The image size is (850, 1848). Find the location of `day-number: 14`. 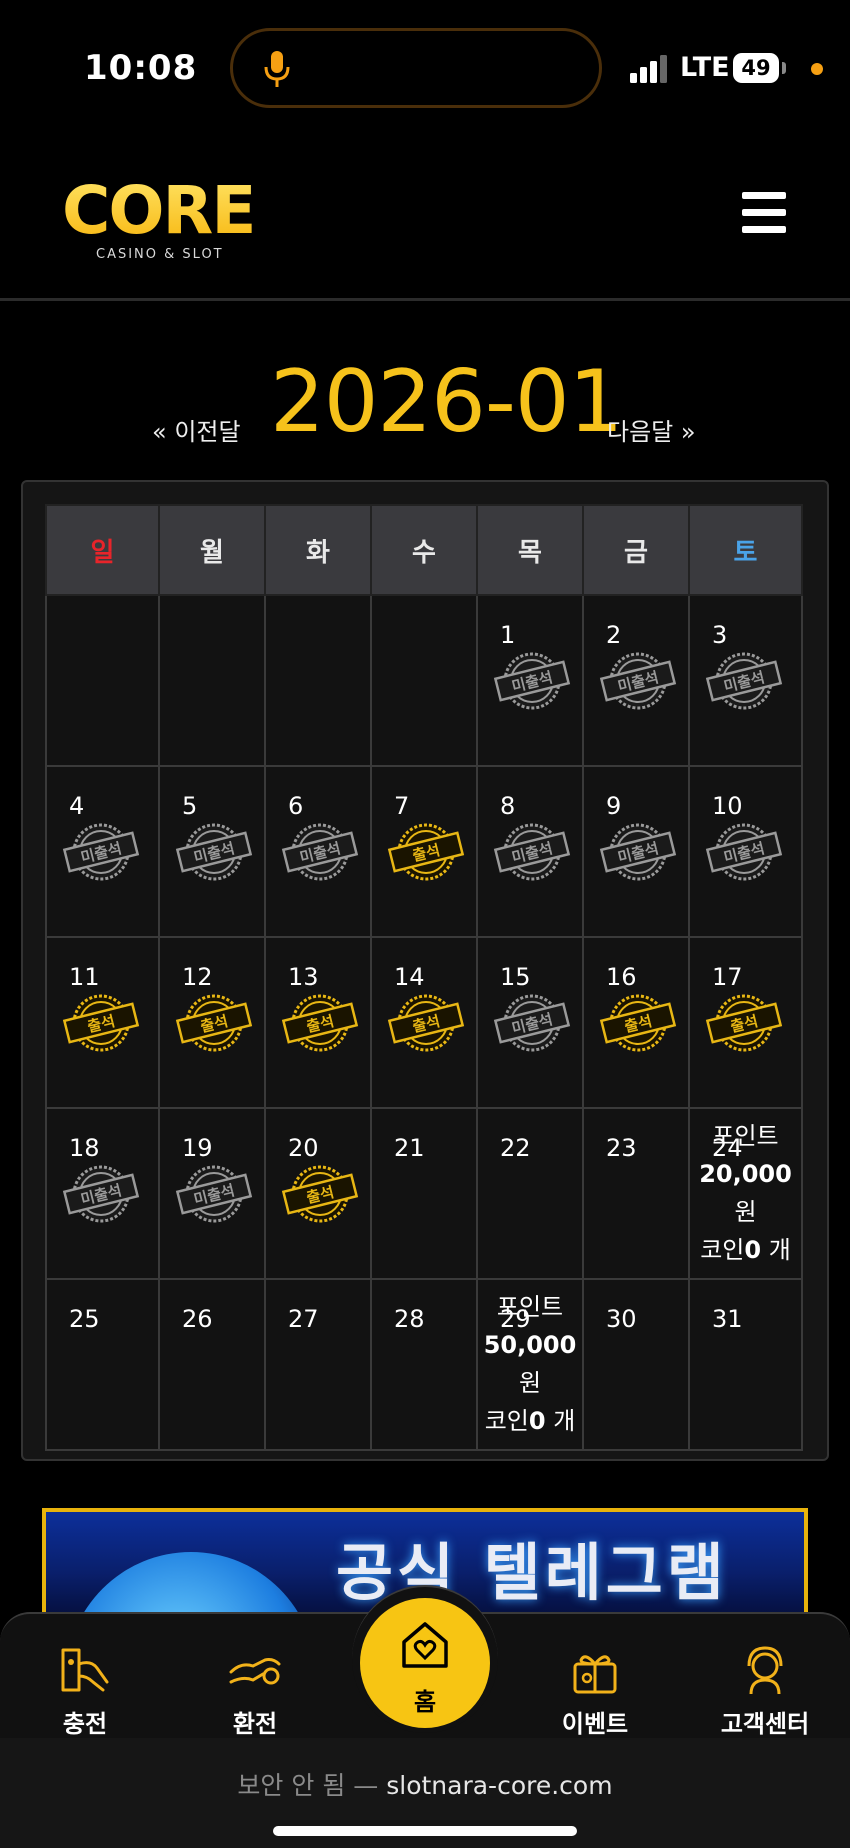

day-number: 14 is located at coordinates (409, 977).